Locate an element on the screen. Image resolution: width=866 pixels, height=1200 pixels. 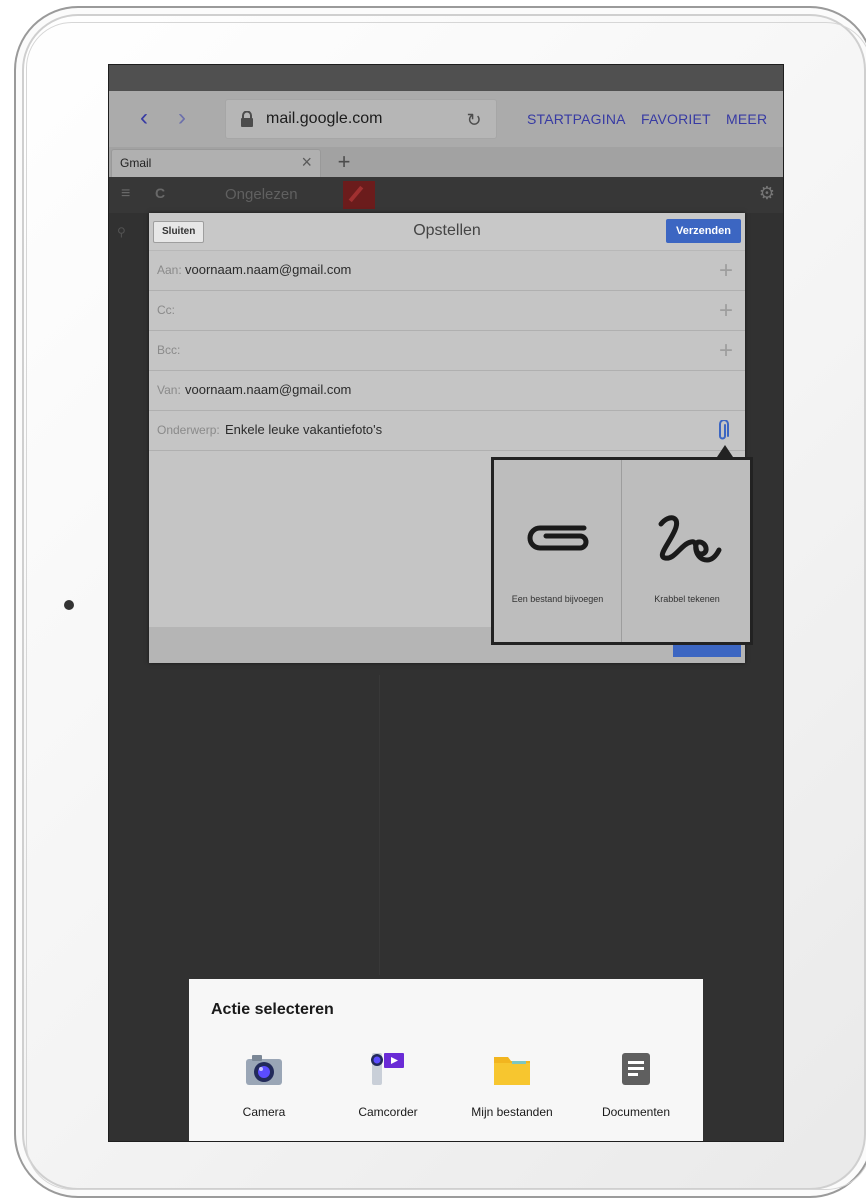
to-label: Aan: is located at coordinates (169, 270).